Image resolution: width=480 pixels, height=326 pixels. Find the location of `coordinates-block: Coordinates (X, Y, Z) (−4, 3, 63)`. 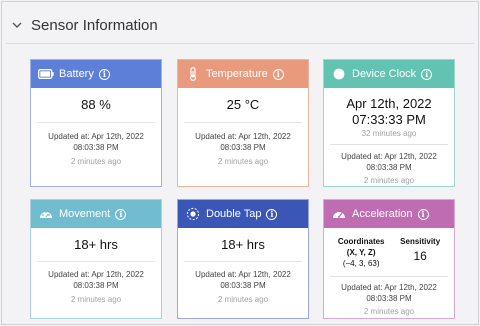

coordinates-block: Coordinates (X, Y, Z) (−4, 3, 63) is located at coordinates (361, 252).